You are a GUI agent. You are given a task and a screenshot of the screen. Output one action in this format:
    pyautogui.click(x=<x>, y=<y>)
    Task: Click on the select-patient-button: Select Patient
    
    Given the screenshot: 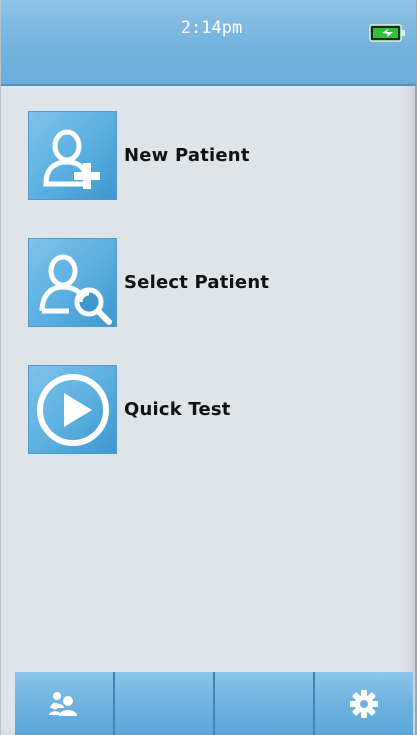 What is the action you would take?
    pyautogui.click(x=213, y=283)
    